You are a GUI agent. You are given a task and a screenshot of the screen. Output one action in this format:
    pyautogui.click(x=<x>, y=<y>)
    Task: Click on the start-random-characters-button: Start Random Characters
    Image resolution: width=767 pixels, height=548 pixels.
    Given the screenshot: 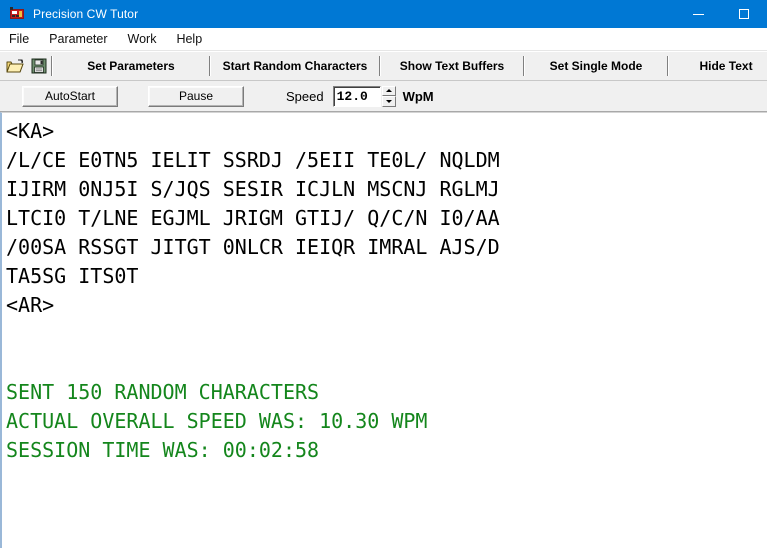 What is the action you would take?
    pyautogui.click(x=295, y=66)
    